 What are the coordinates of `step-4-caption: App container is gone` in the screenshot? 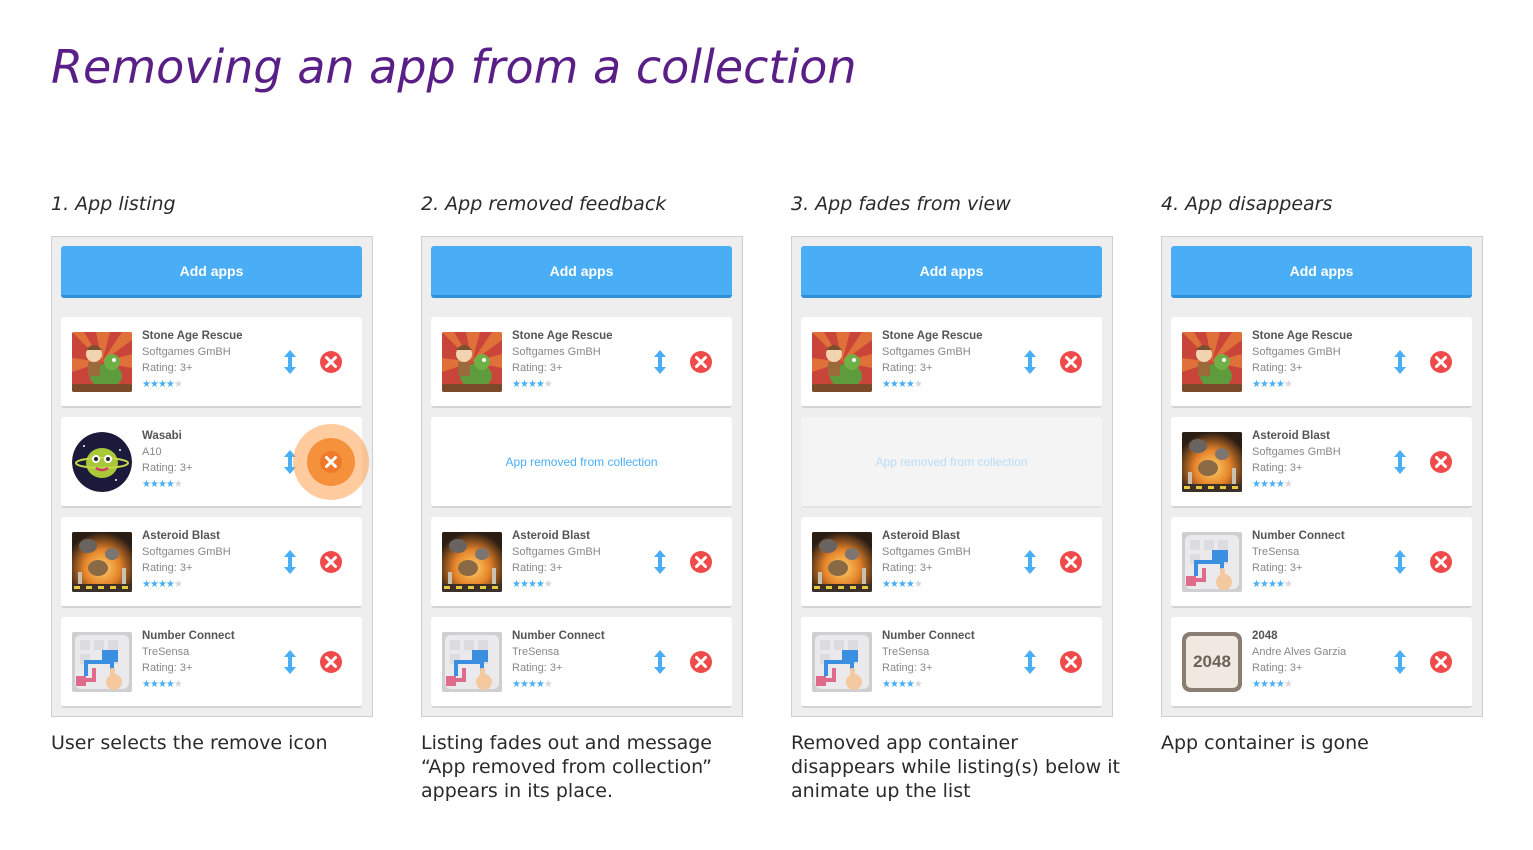 It's located at (1265, 743).